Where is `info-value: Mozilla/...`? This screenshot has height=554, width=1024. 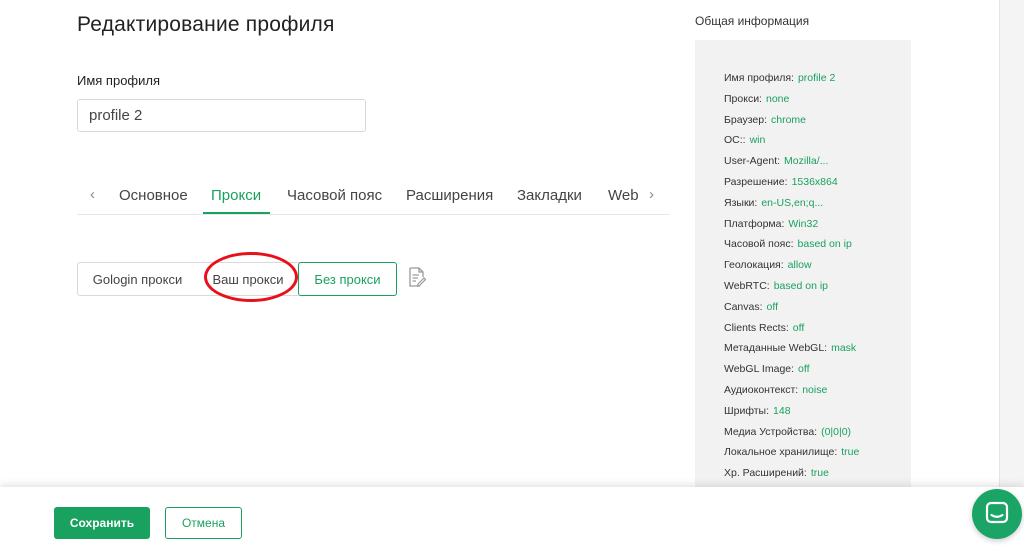 info-value: Mozilla/... is located at coordinates (806, 161).